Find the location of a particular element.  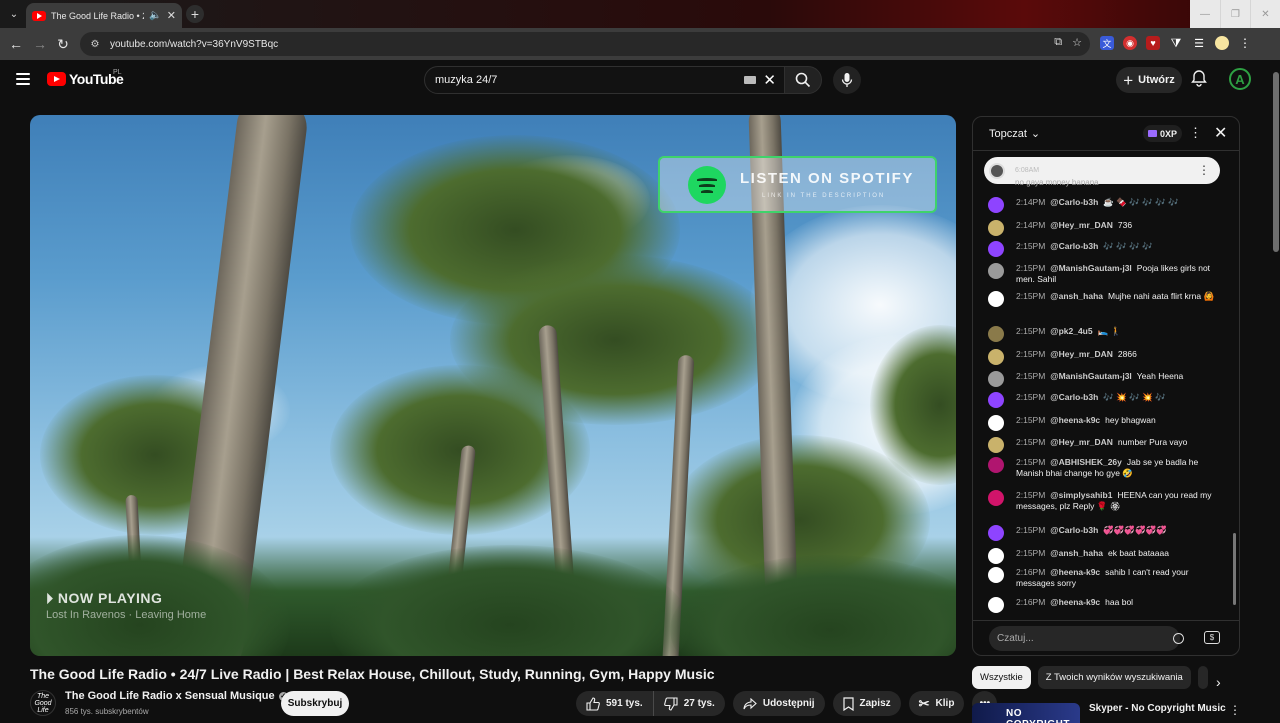

chat-message: 2:15PM @Hey_mr_DAN number Pura vayo is located at coordinates (1103, 445).